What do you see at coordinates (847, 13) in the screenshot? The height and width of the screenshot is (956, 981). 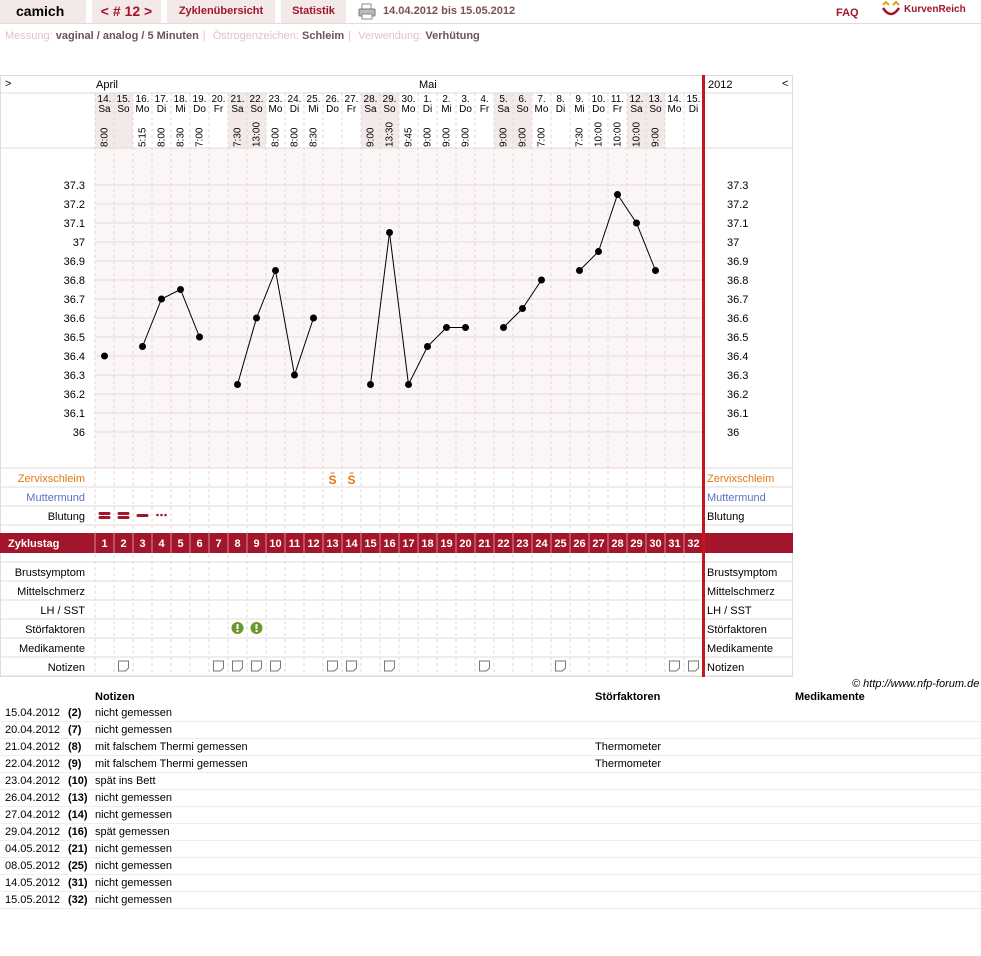 I see `faq-link: FAQ` at bounding box center [847, 13].